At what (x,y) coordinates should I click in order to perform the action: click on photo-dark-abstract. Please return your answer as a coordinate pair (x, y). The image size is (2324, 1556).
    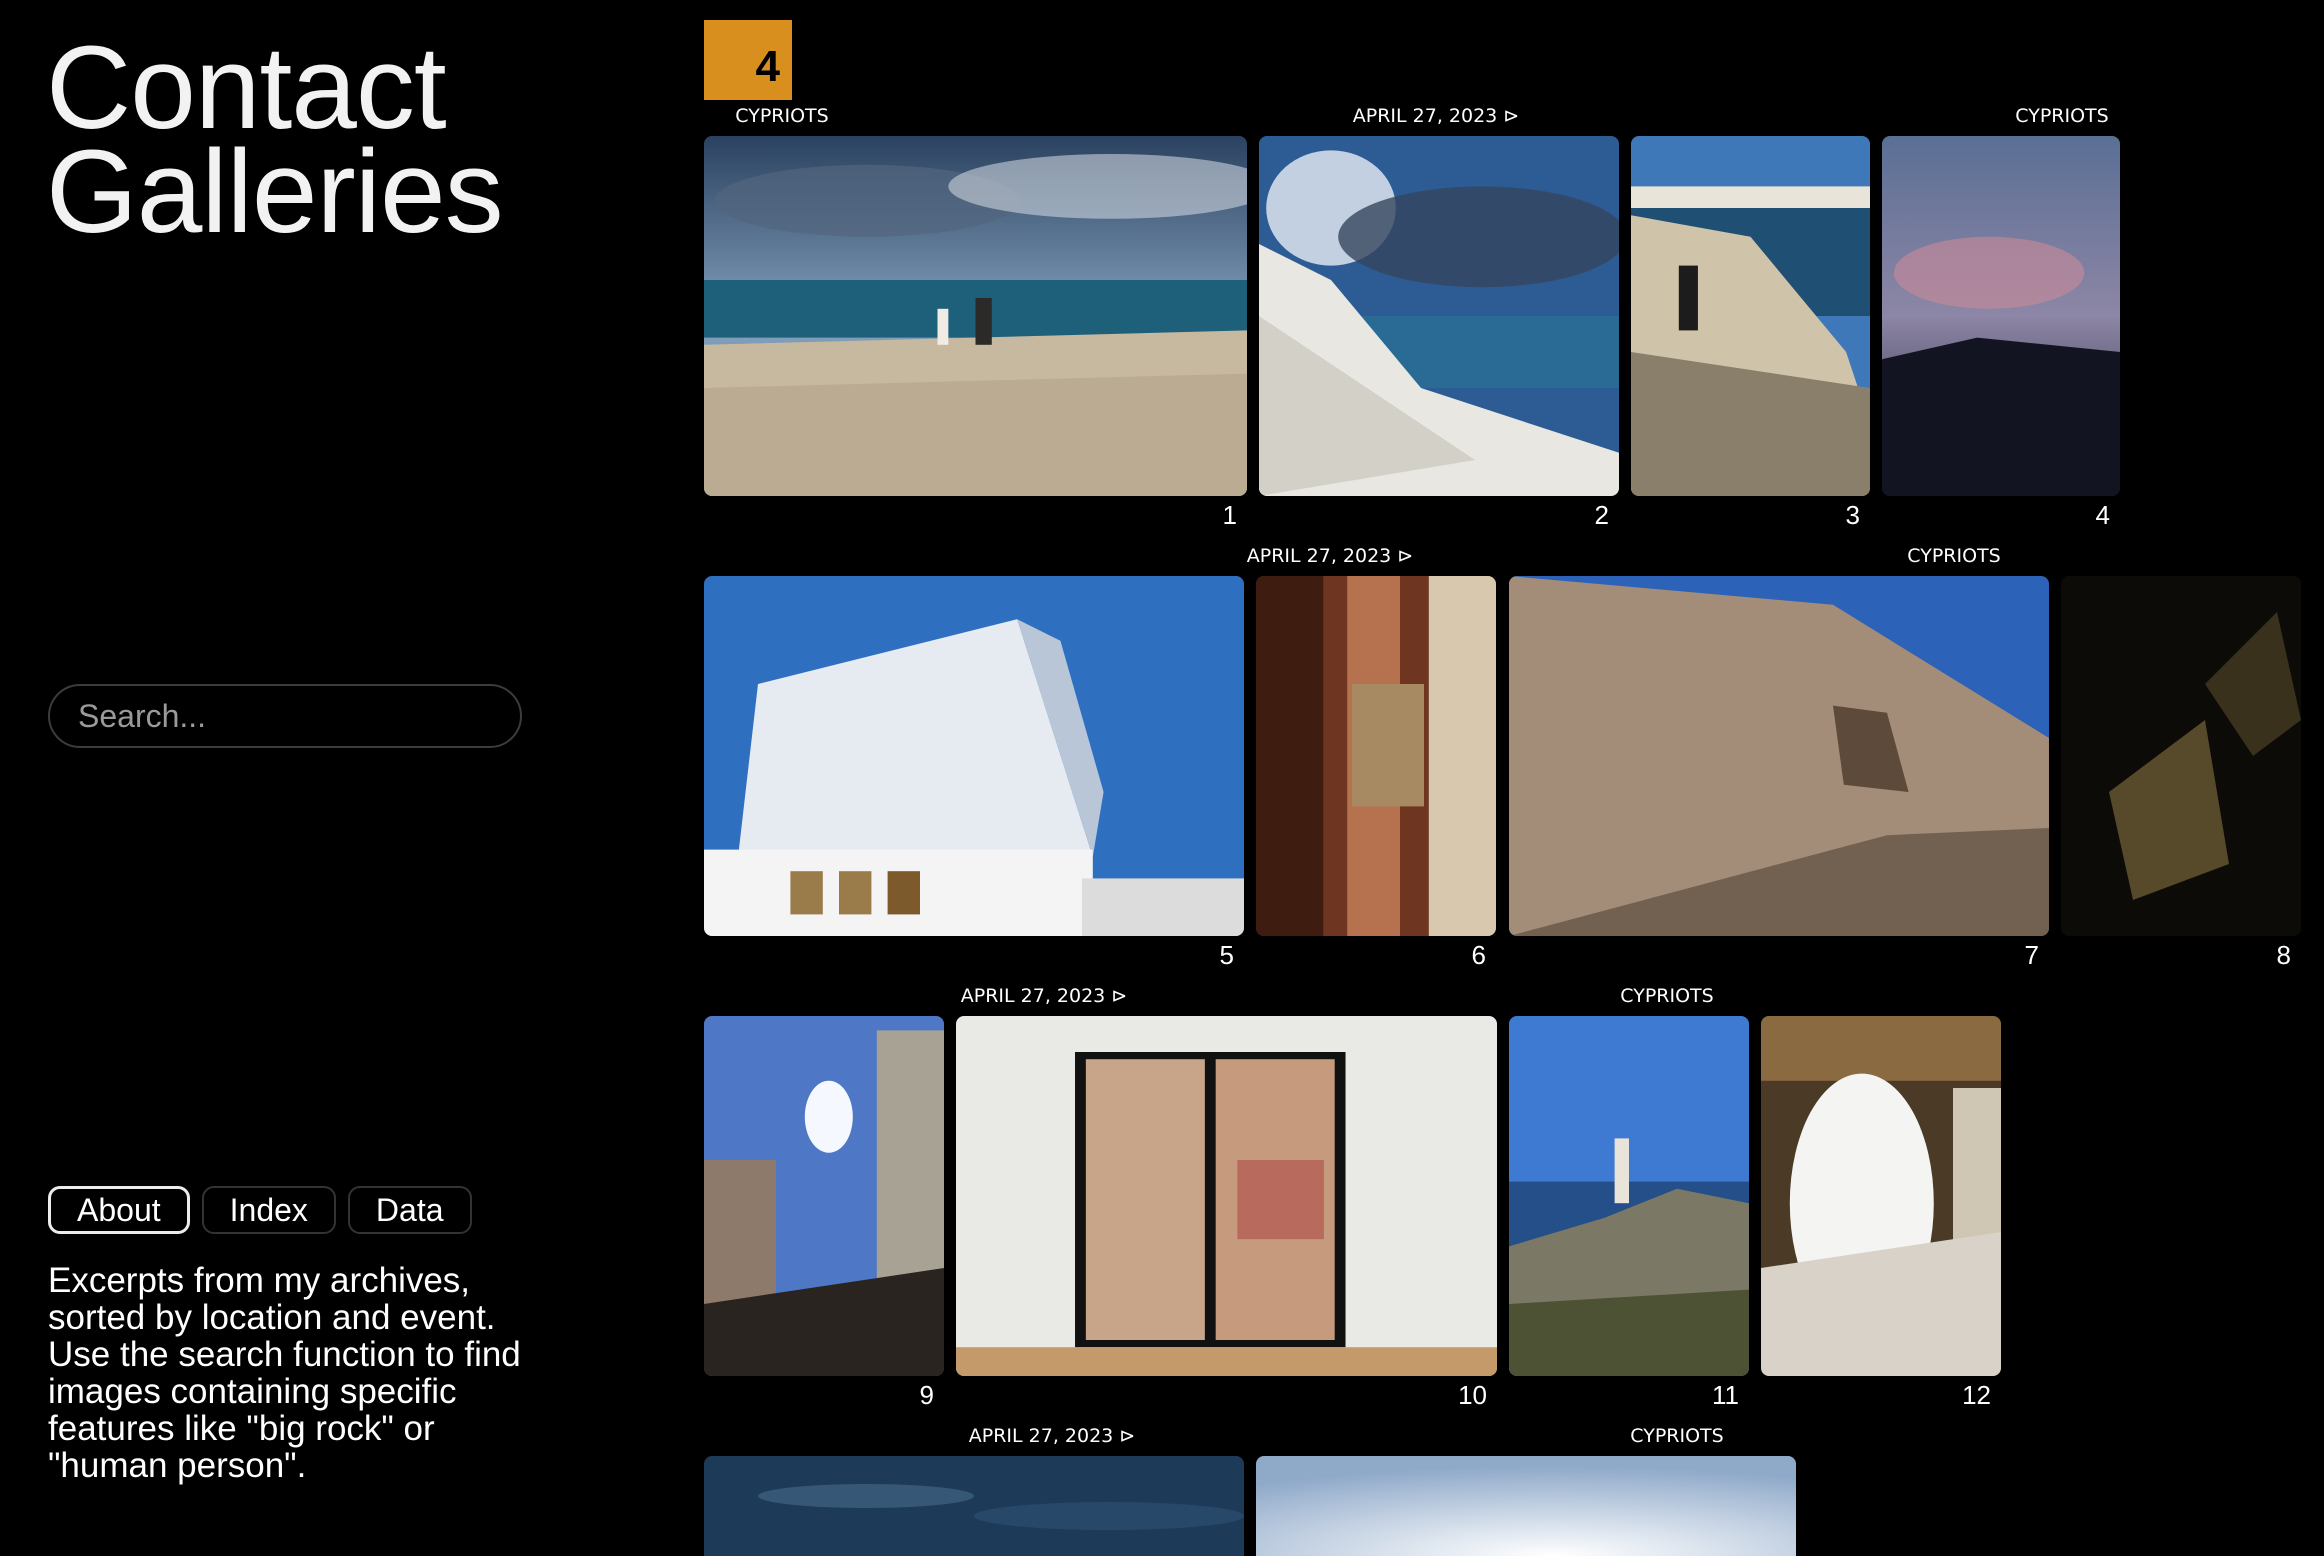
    Looking at the image, I should click on (2181, 756).